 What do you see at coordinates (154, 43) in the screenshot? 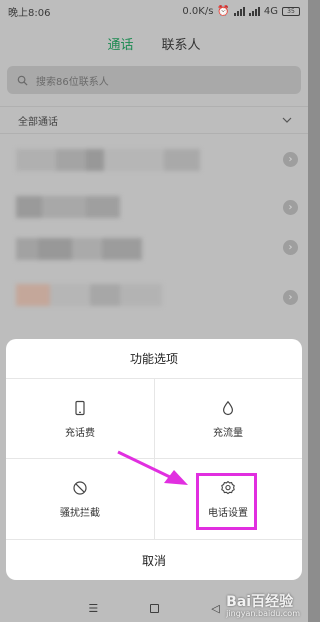
I see `tab-bar: 通话 联系人` at bounding box center [154, 43].